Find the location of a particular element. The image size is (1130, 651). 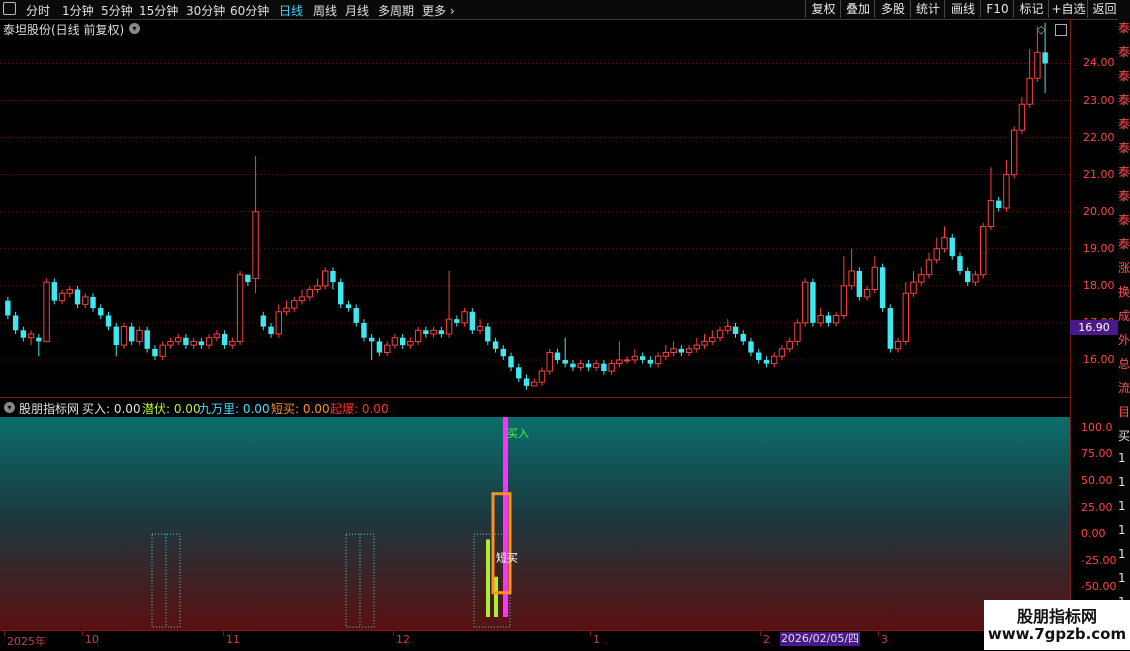

indicator-tick-label: 75.00 is located at coordinates (1097, 454).